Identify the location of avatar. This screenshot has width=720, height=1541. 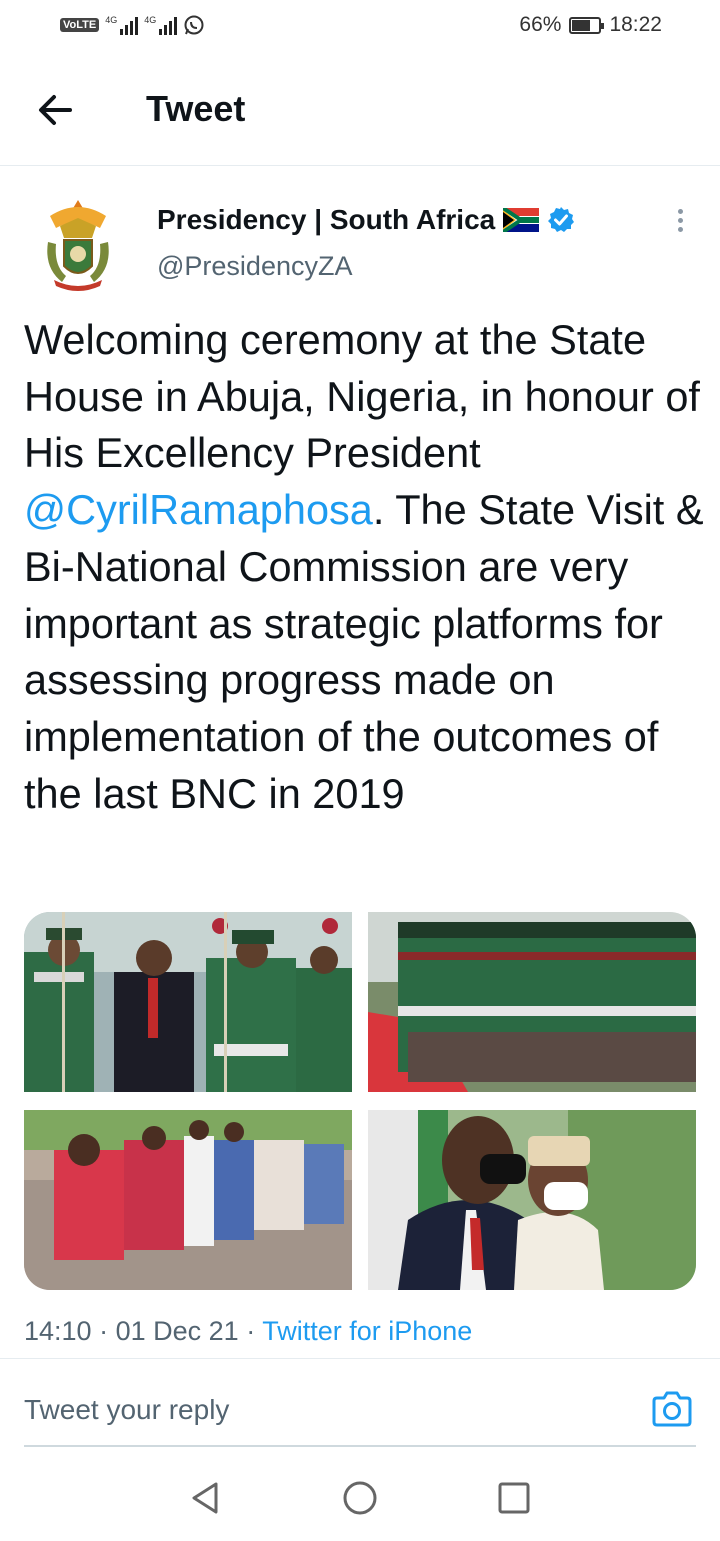
(78, 245).